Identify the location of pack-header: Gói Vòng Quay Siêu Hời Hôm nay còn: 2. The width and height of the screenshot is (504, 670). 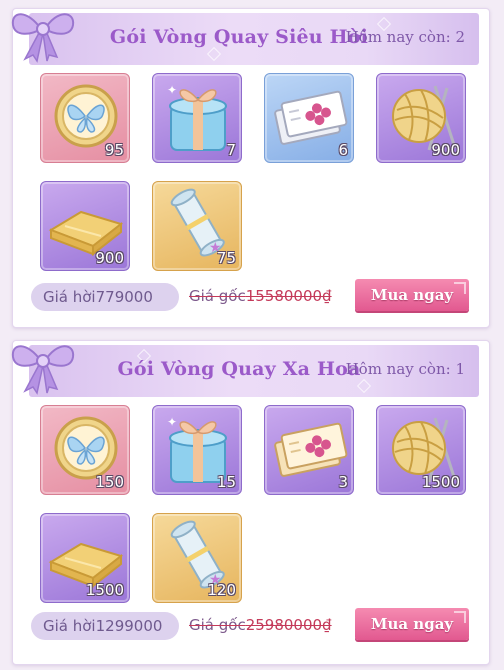
(254, 39).